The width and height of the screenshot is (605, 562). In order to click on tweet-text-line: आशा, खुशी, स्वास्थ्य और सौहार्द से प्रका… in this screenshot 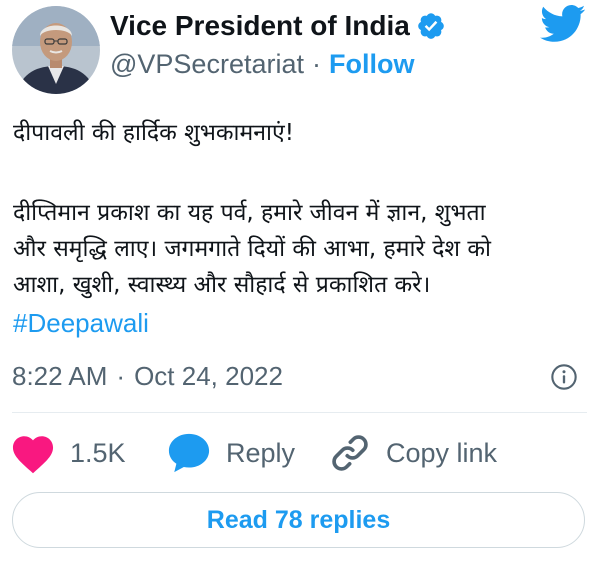, I will do `click(222, 285)`.